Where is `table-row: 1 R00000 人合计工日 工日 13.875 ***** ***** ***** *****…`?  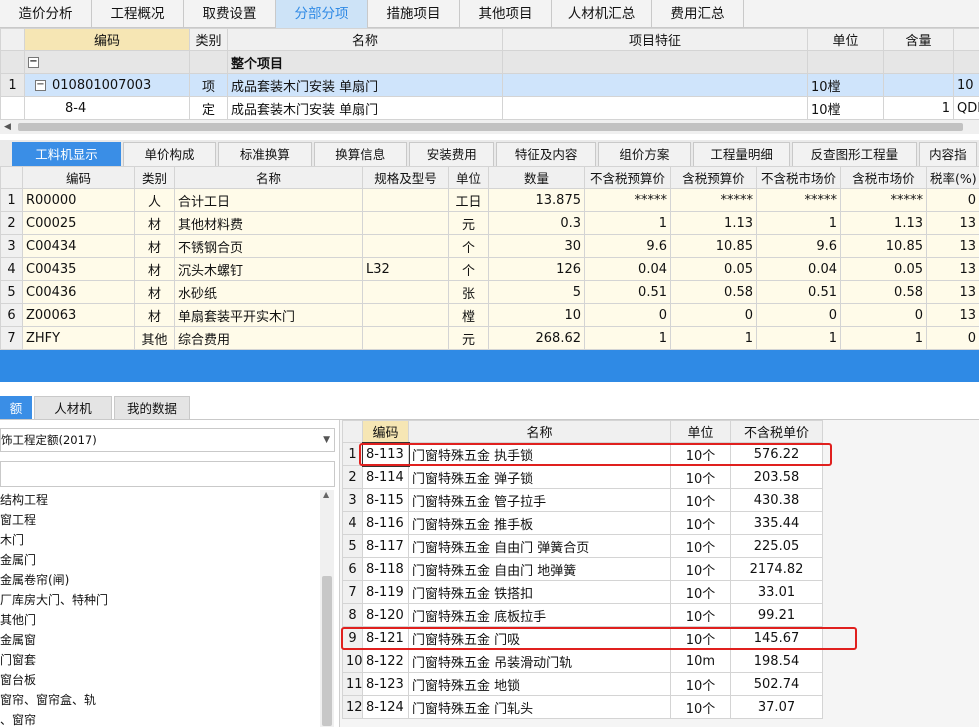
table-row: 1 R00000 人合计工日 工日 13.875 ***** ***** ***** *****… is located at coordinates (489, 200).